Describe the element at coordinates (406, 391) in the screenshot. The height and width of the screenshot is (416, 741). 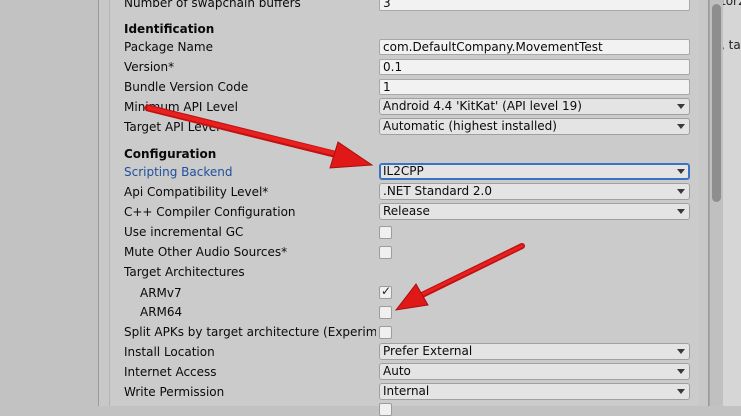
I see `write-permission-value: Internal` at that location.